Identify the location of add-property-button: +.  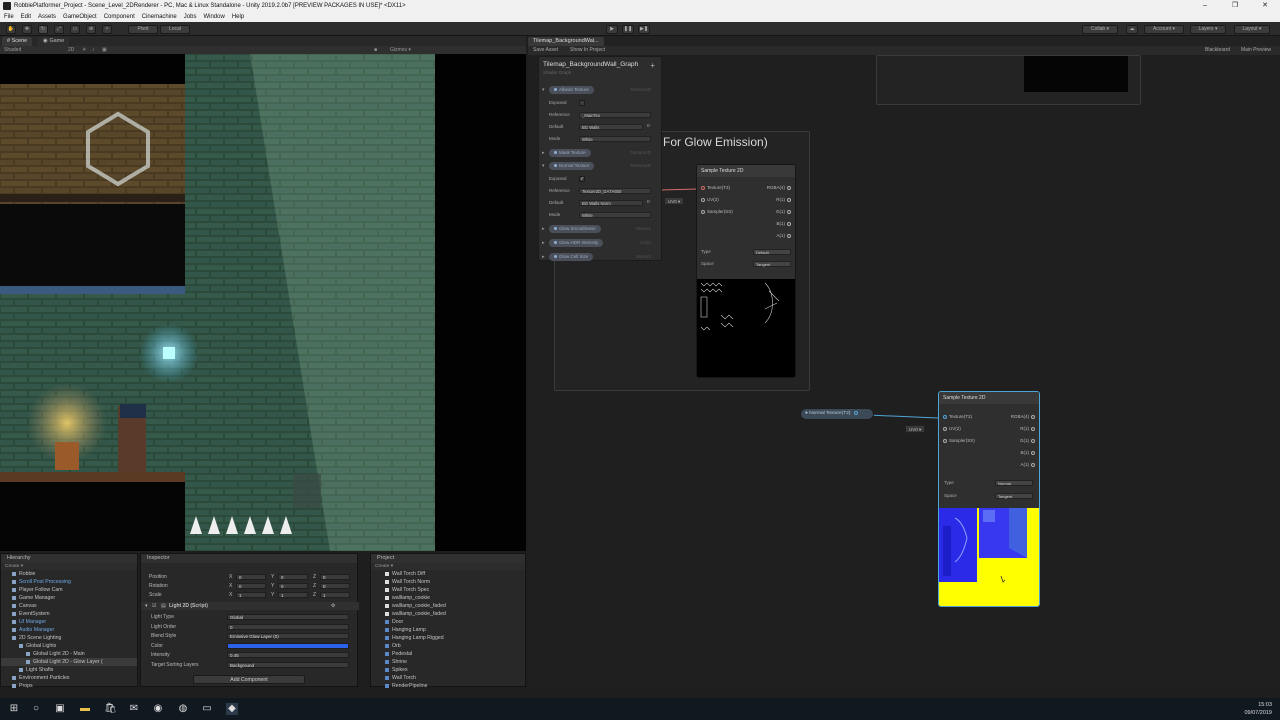
(652, 65).